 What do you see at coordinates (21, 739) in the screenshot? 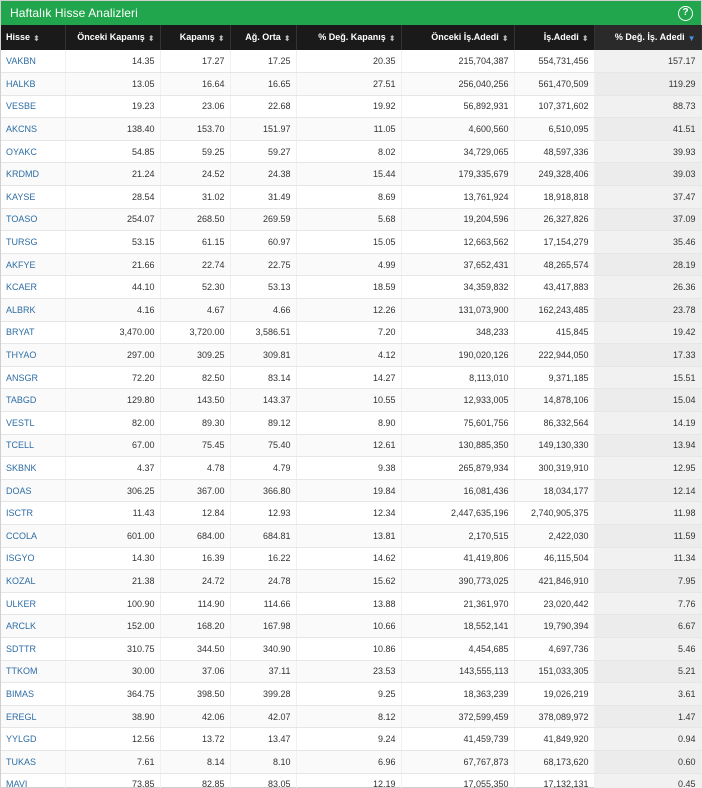
I see `stock-symbol-link: YYLGD` at bounding box center [21, 739].